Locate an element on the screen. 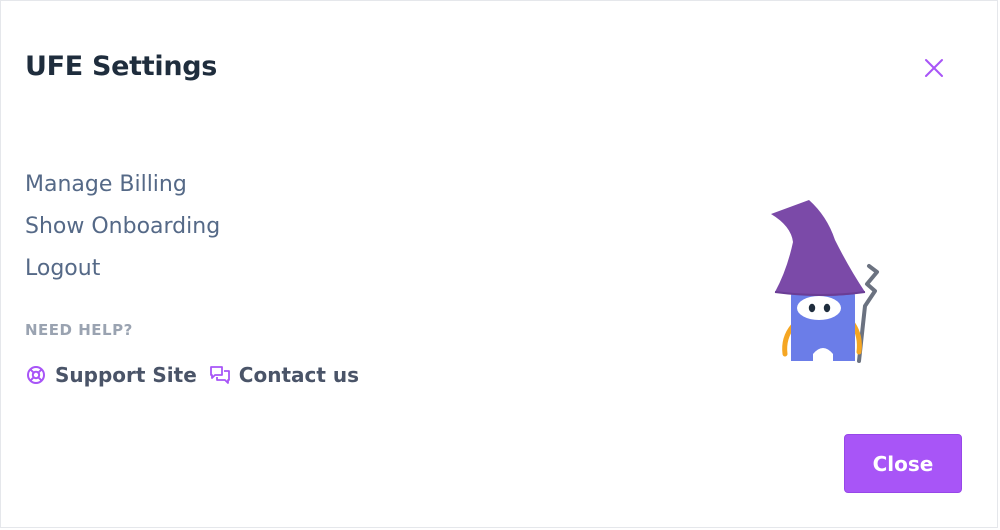 The width and height of the screenshot is (1000, 530). lifebuoy-icon is located at coordinates (36, 375).